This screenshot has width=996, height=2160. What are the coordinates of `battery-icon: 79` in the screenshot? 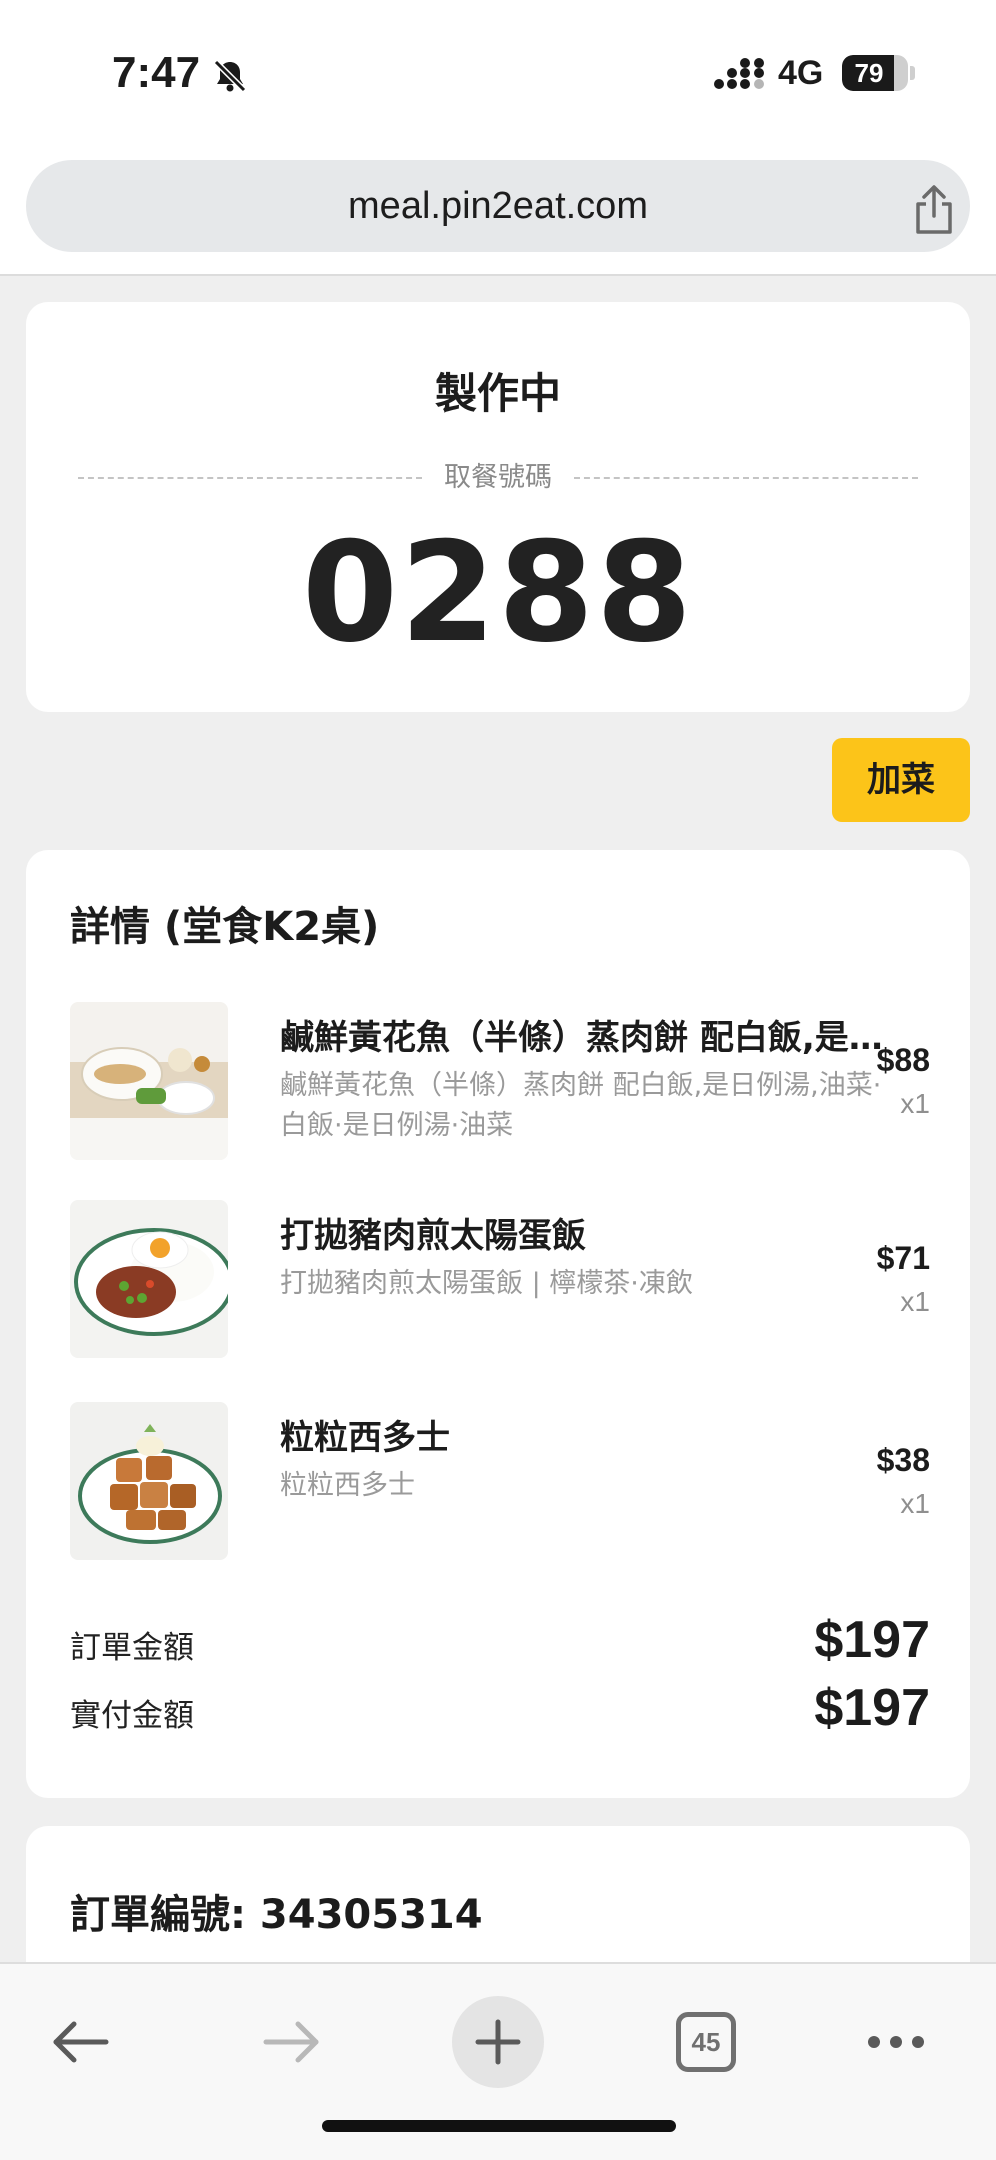 It's located at (875, 73).